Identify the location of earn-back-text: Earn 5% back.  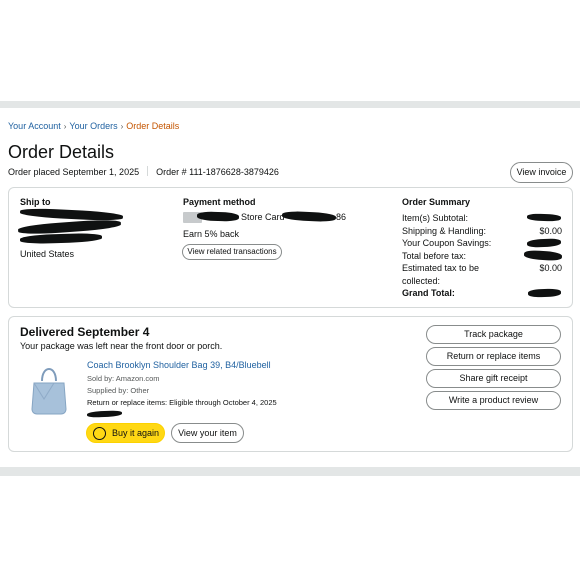
(211, 234).